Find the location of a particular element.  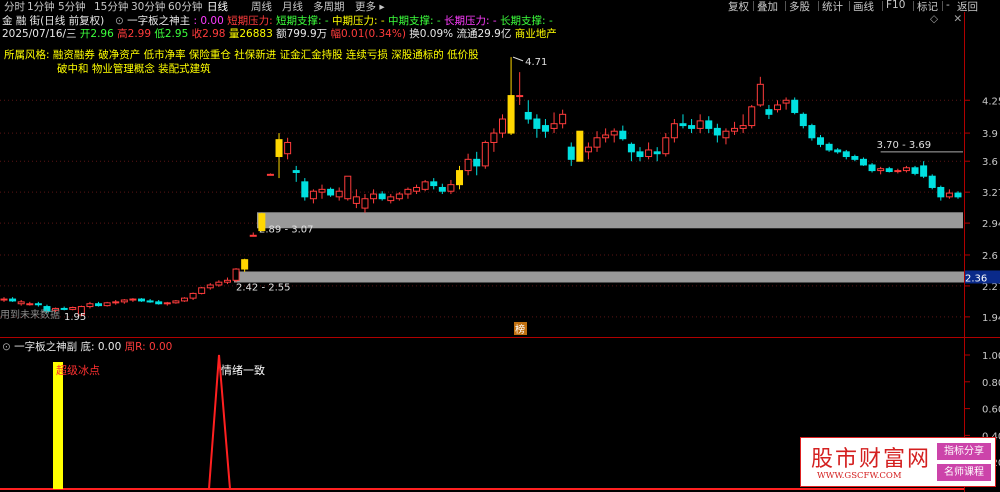

future-data-note: 用到未来数据 is located at coordinates (30, 314).